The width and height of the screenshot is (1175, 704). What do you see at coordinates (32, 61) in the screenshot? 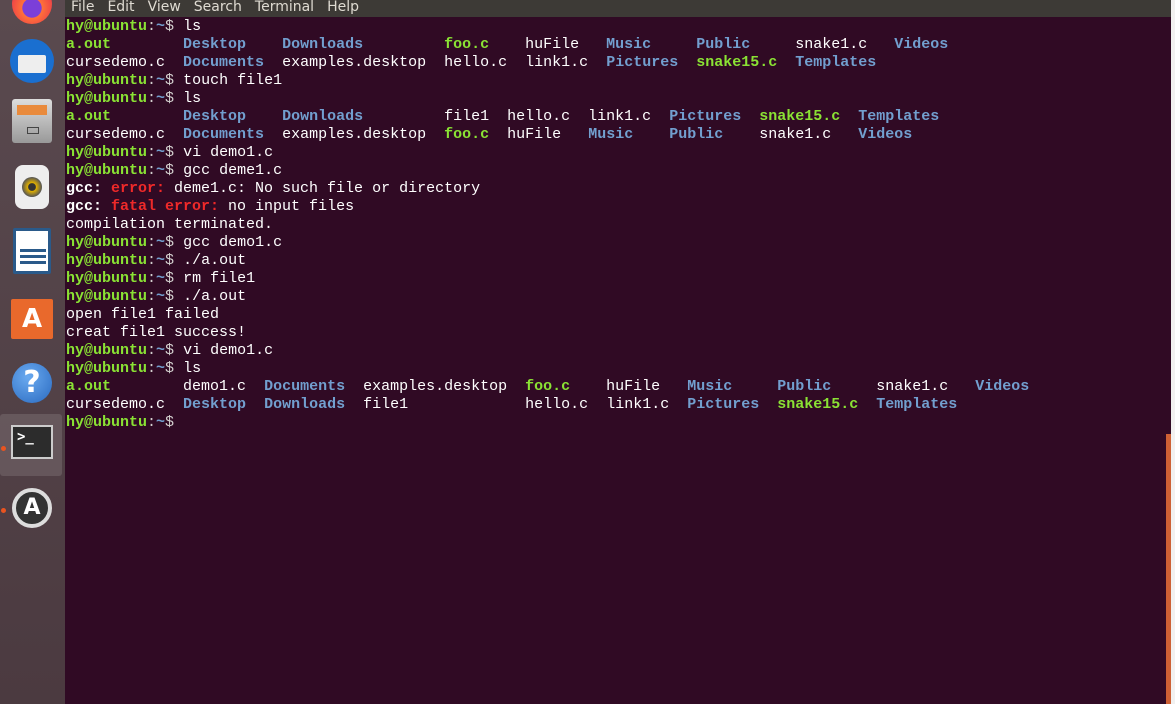
I see `thunderbird-icon` at bounding box center [32, 61].